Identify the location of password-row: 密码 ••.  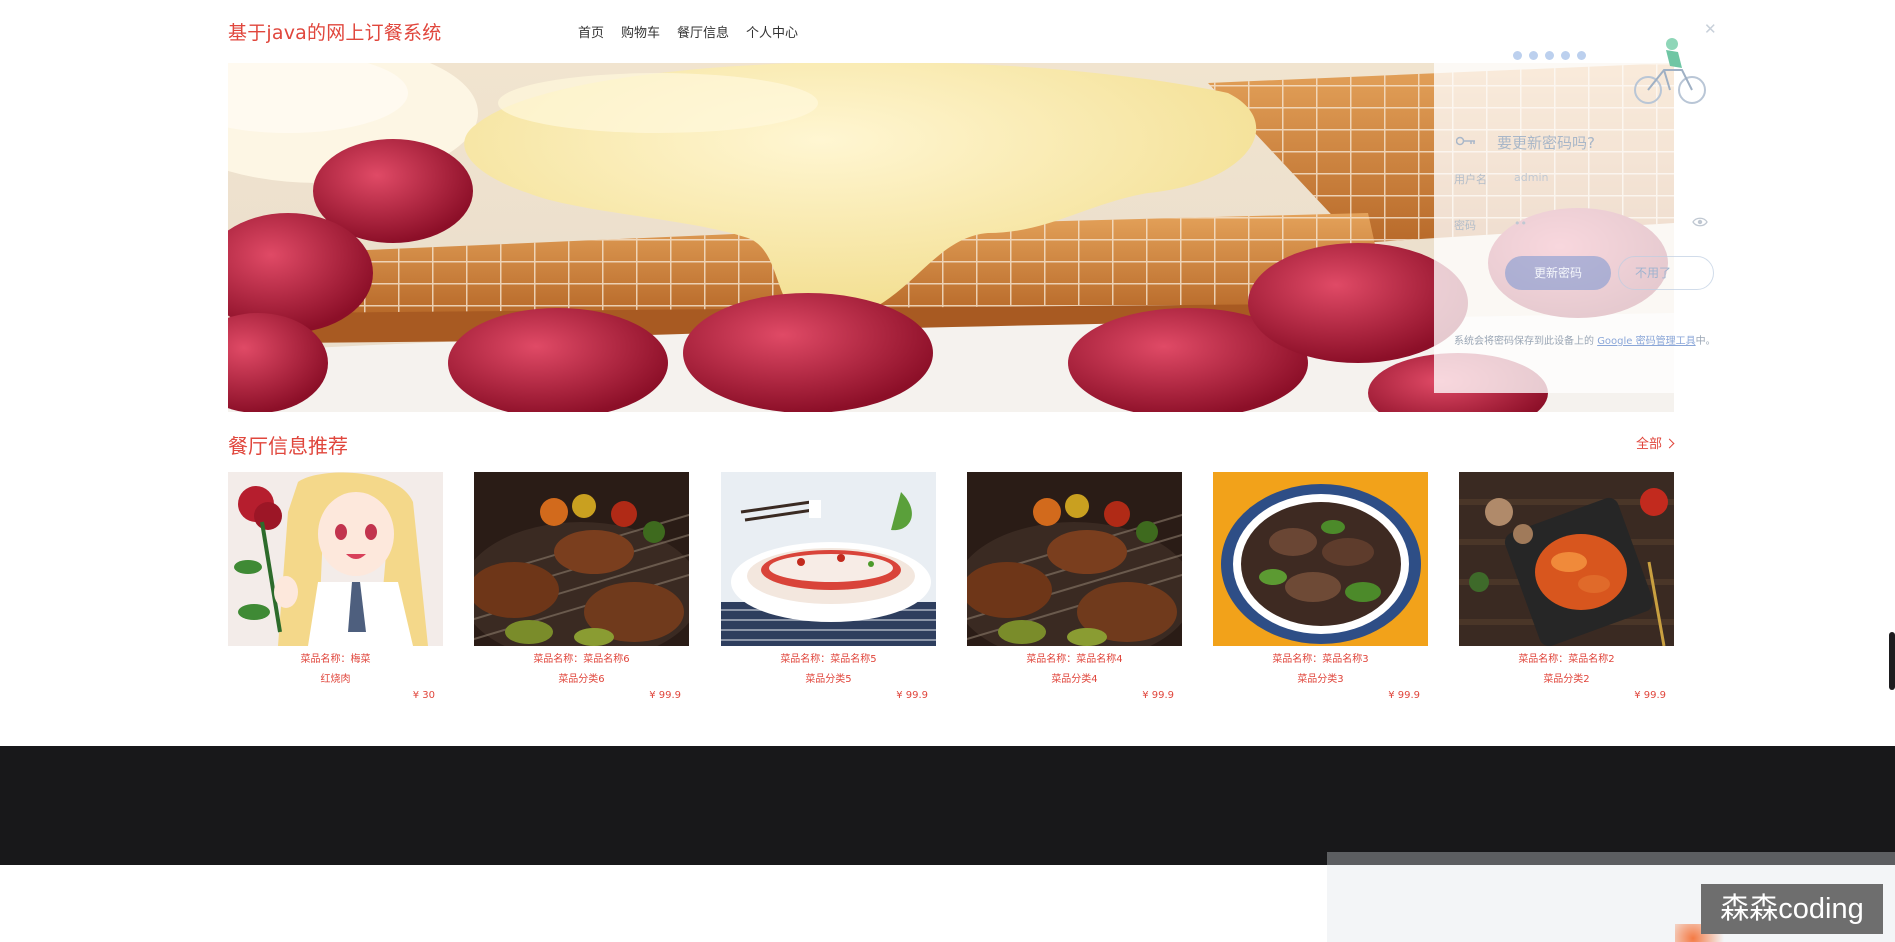
(1490, 225).